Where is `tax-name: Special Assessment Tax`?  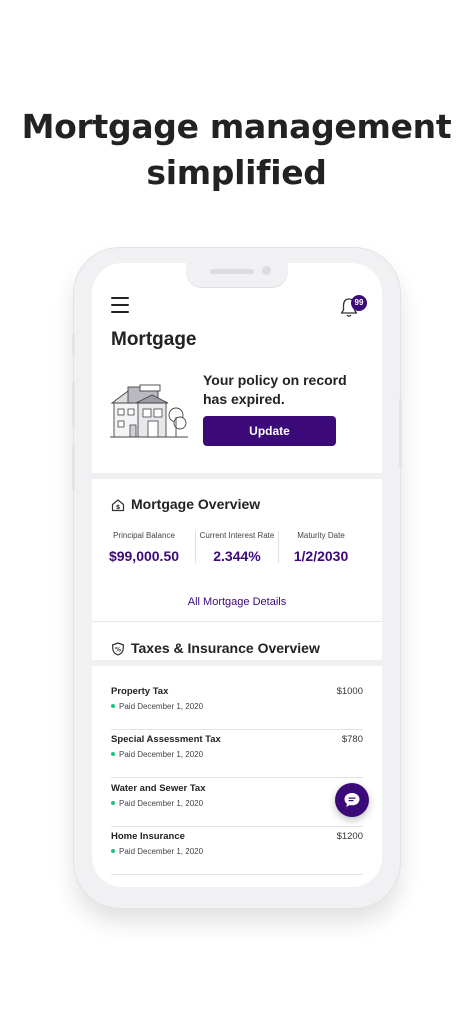
tax-name: Special Assessment Tax is located at coordinates (166, 739).